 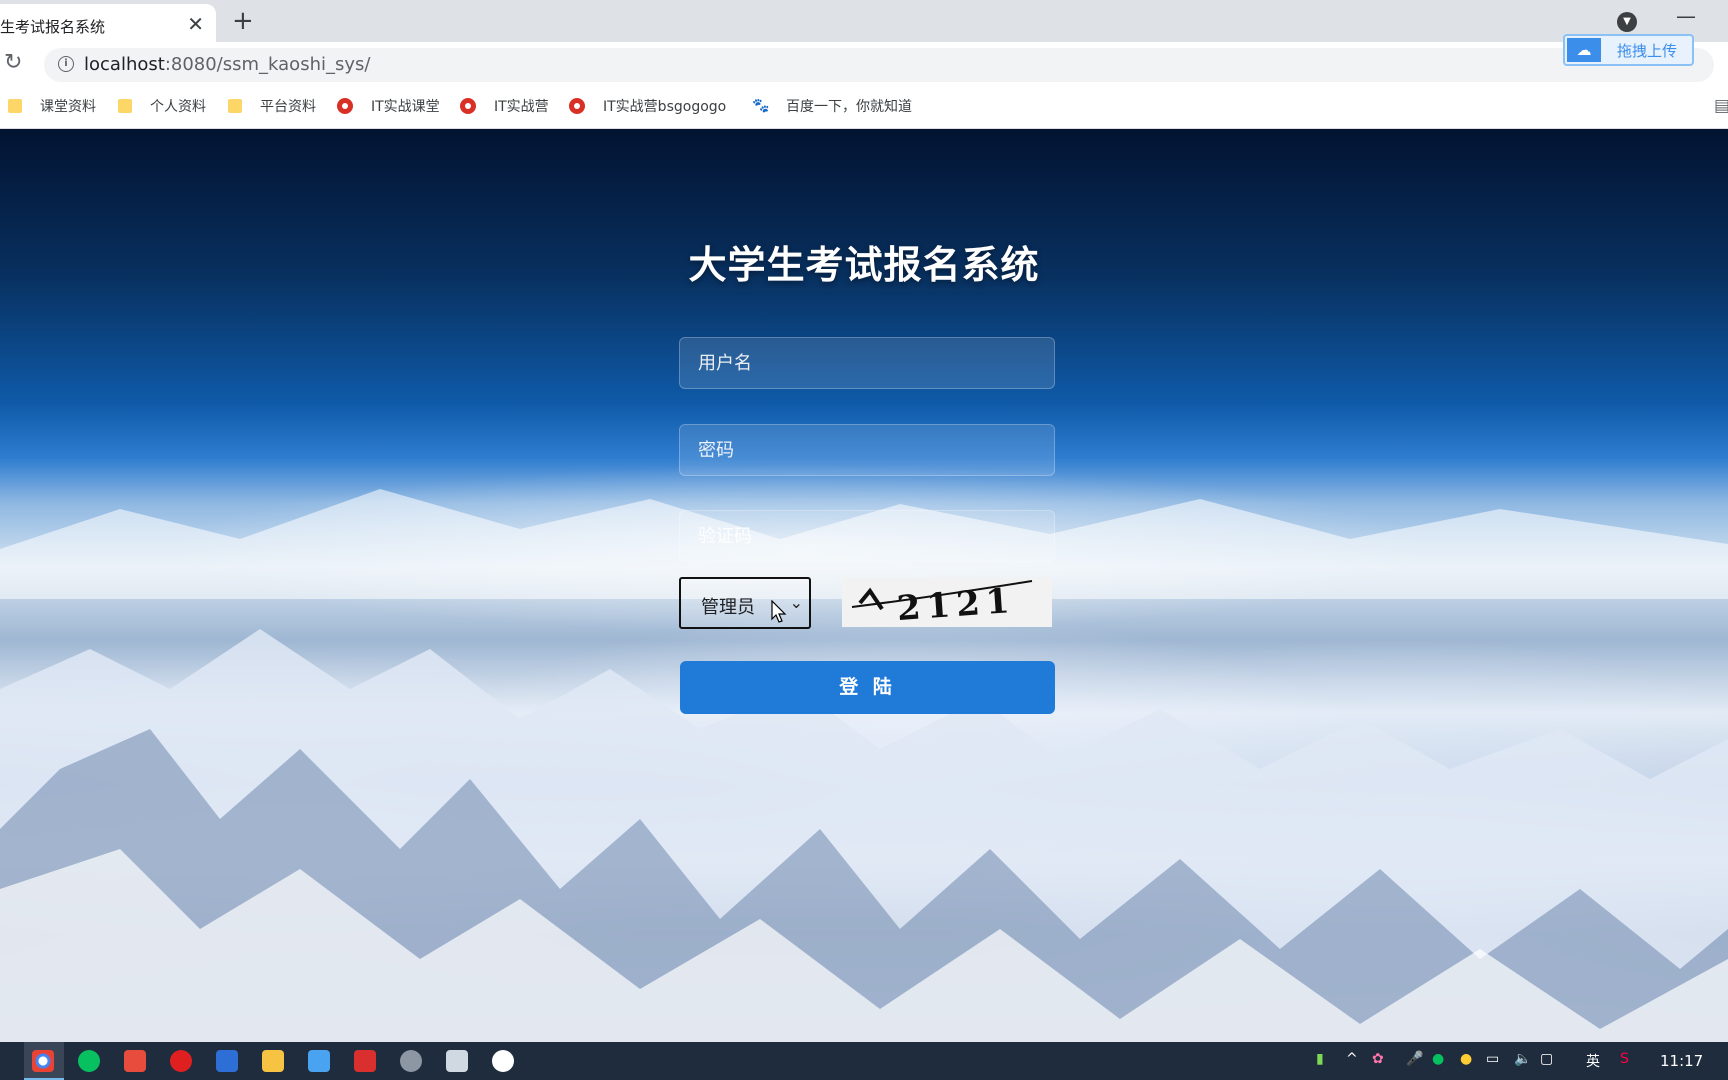 What do you see at coordinates (13, 62) in the screenshot?
I see `reload-icon: ↻` at bounding box center [13, 62].